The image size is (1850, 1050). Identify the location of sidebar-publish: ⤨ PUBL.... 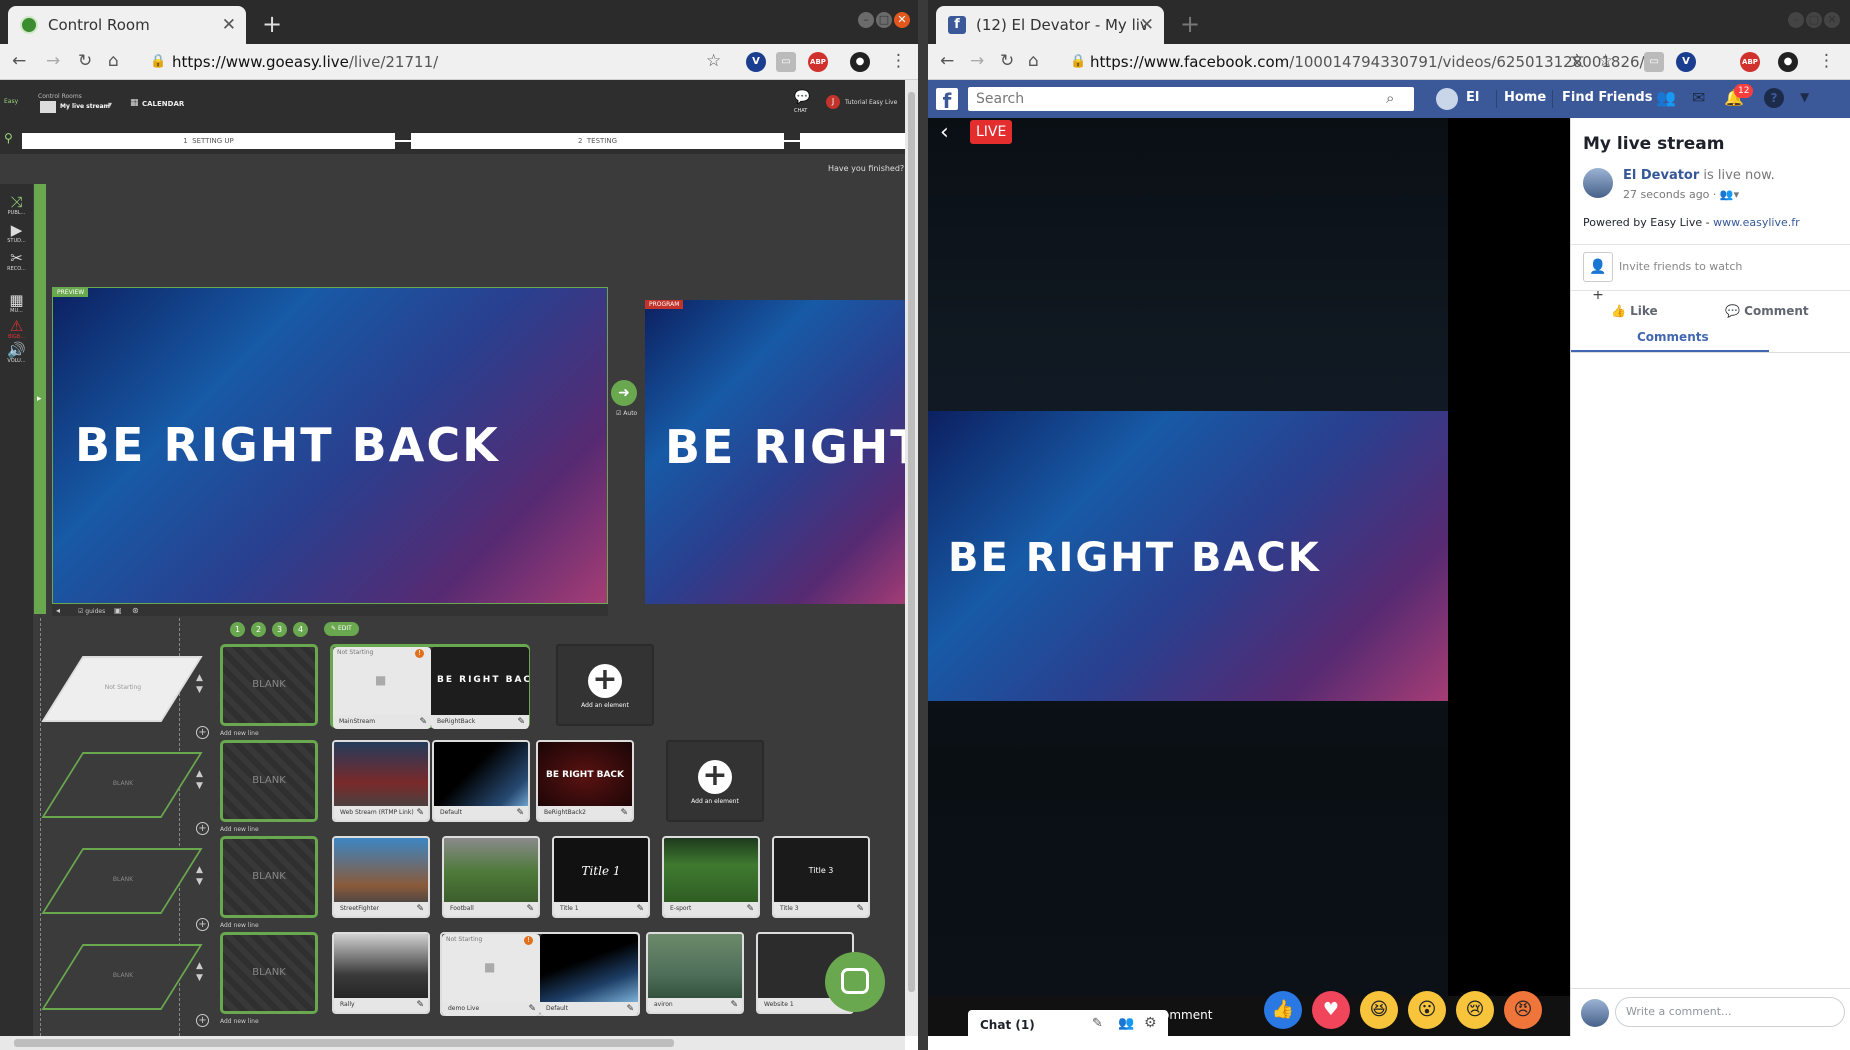
(16, 205).